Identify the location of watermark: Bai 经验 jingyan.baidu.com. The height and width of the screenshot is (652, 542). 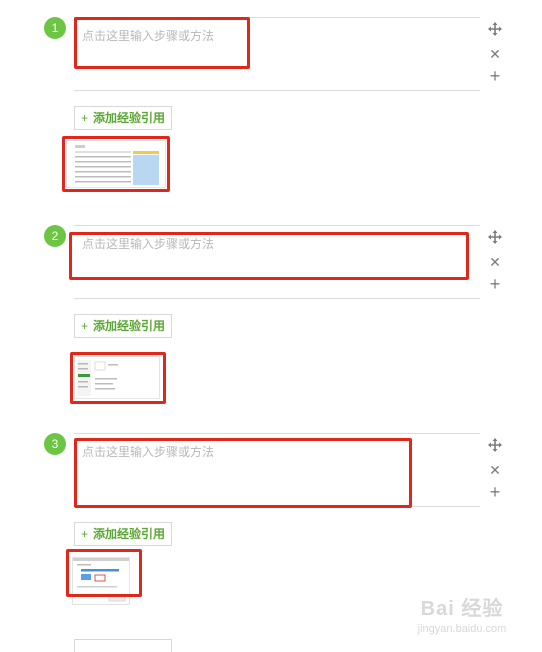
(462, 613).